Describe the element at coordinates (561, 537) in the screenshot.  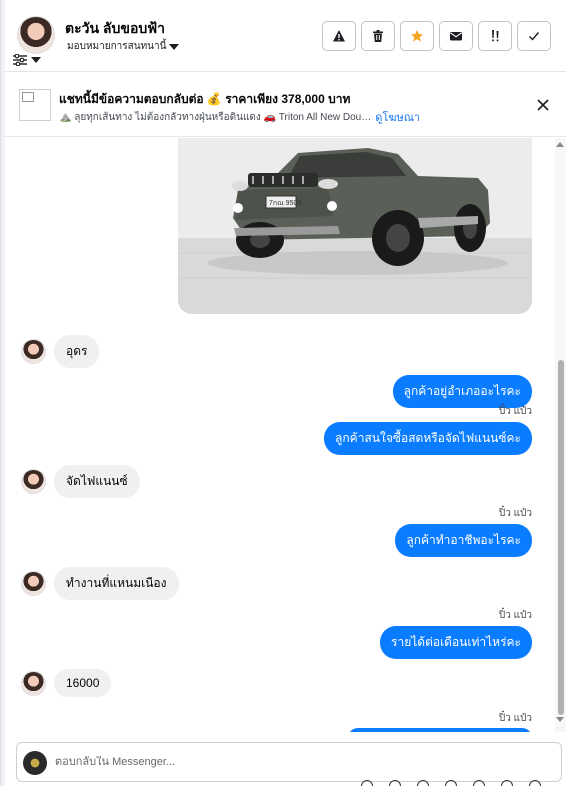
I see `scrollbar-thumb` at that location.